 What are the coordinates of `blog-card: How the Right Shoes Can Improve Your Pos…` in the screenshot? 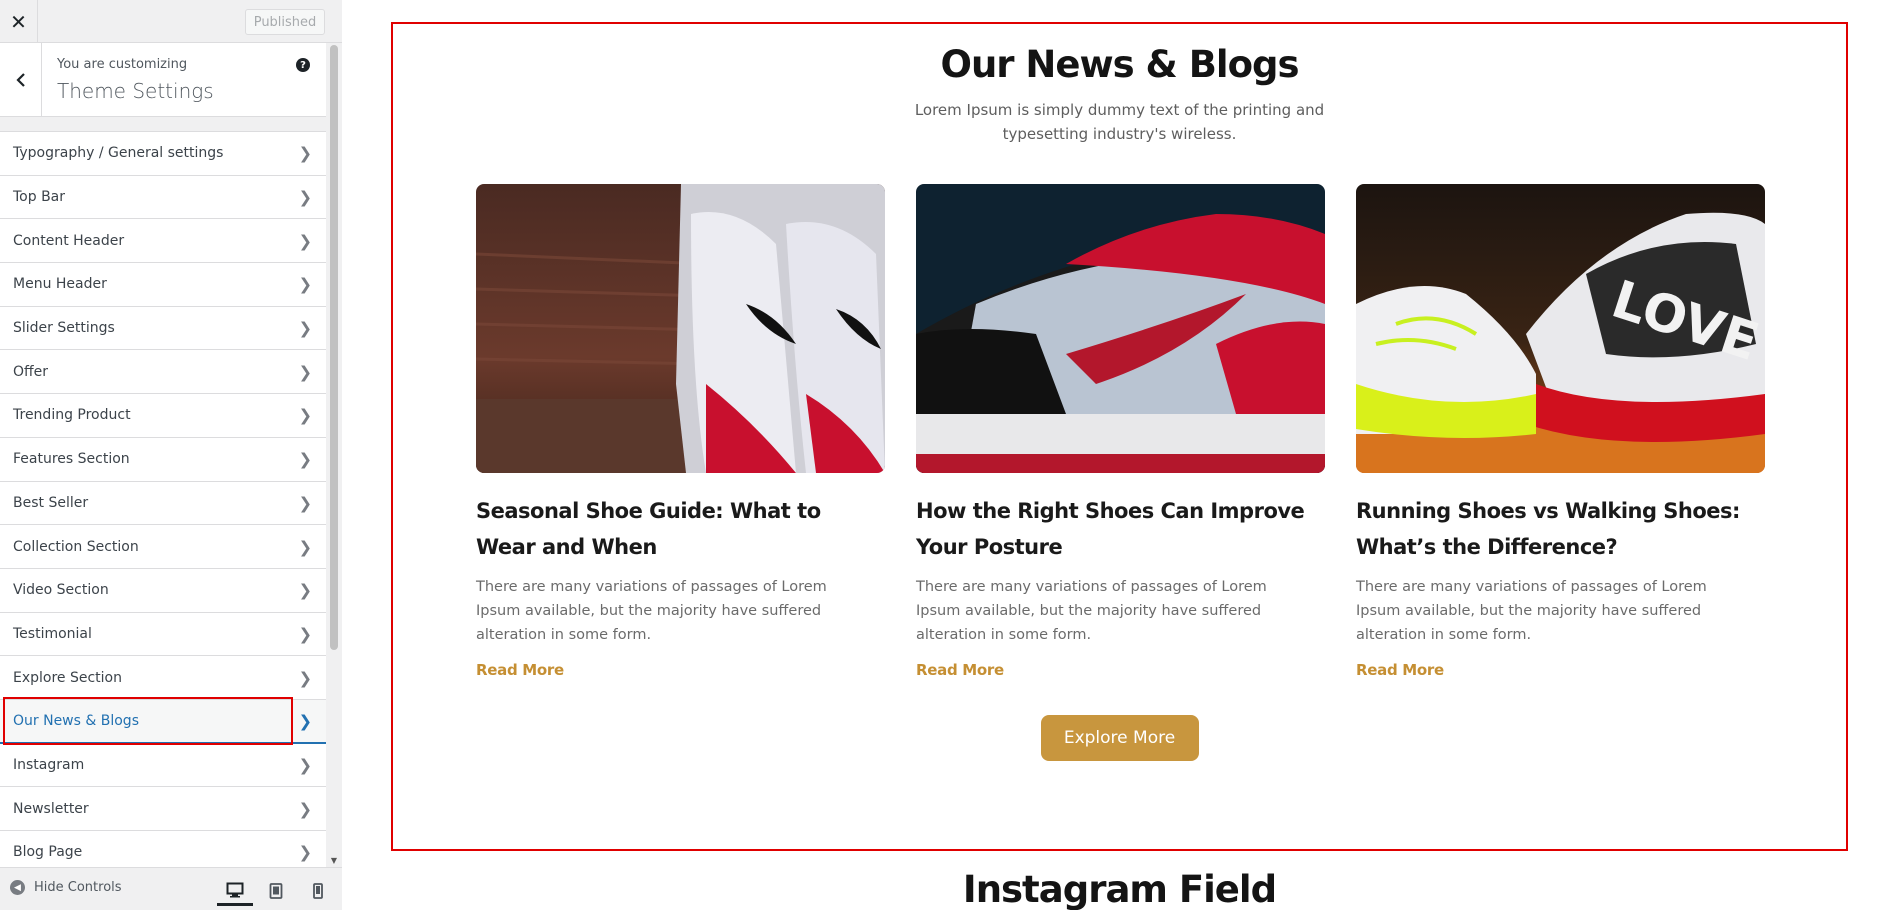 It's located at (1120, 431).